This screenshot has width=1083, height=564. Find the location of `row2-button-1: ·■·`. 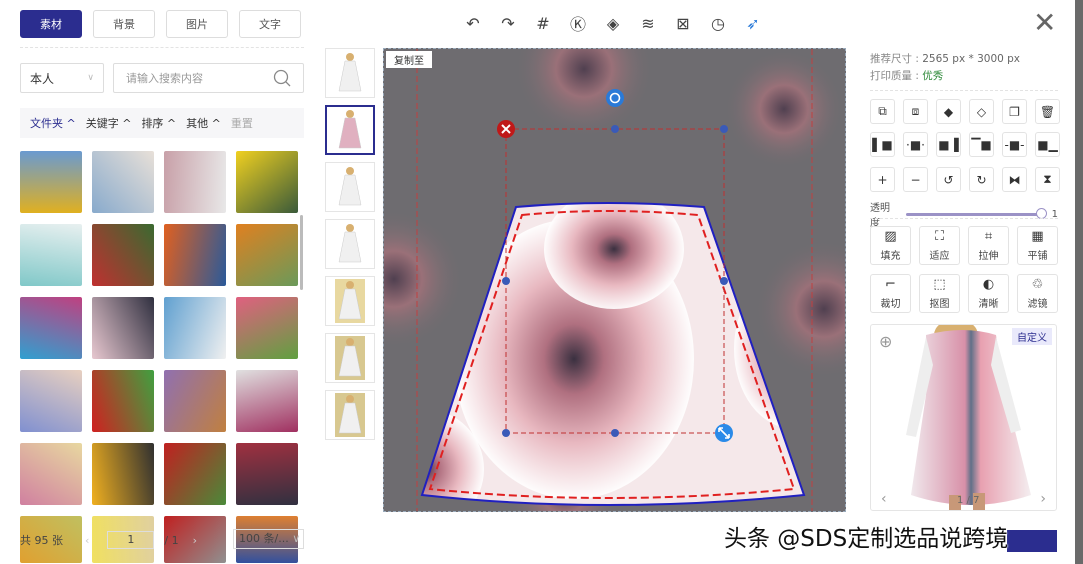

row2-button-1: ·■· is located at coordinates (915, 144).